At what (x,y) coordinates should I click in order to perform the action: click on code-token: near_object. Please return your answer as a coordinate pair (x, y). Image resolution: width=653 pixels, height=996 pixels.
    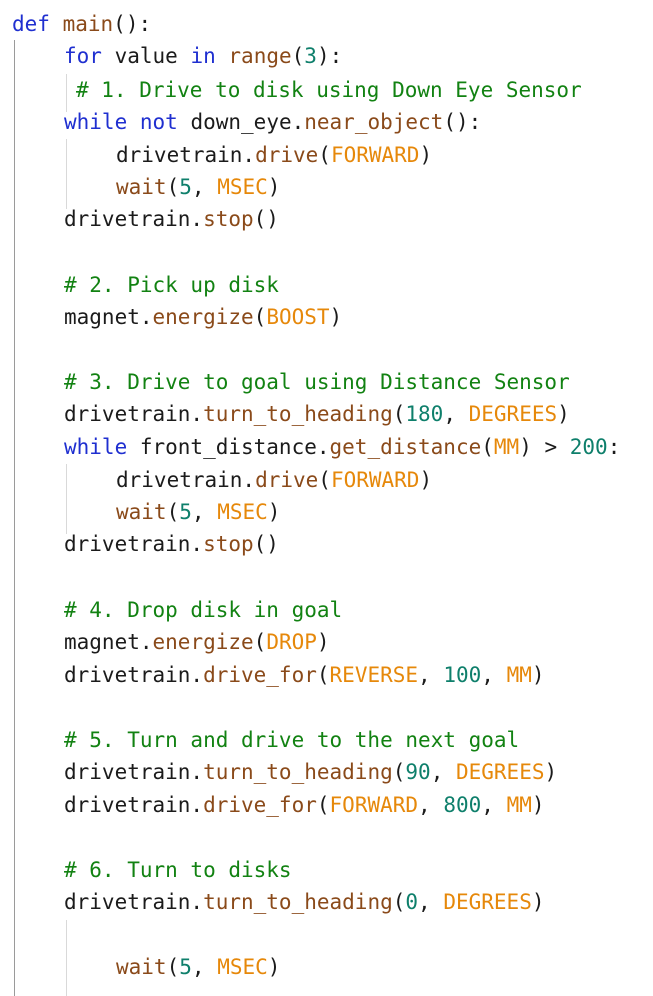
    Looking at the image, I should click on (374, 122).